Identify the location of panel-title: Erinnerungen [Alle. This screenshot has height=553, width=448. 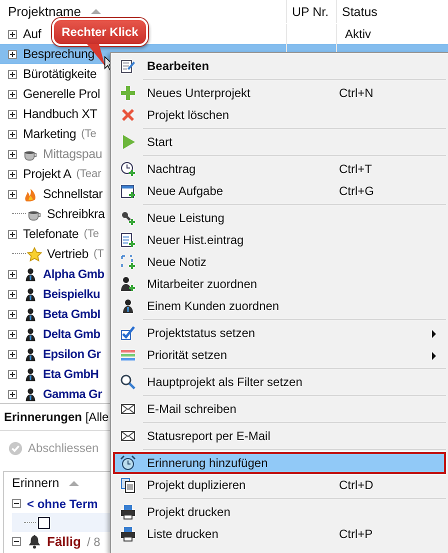
(56, 417).